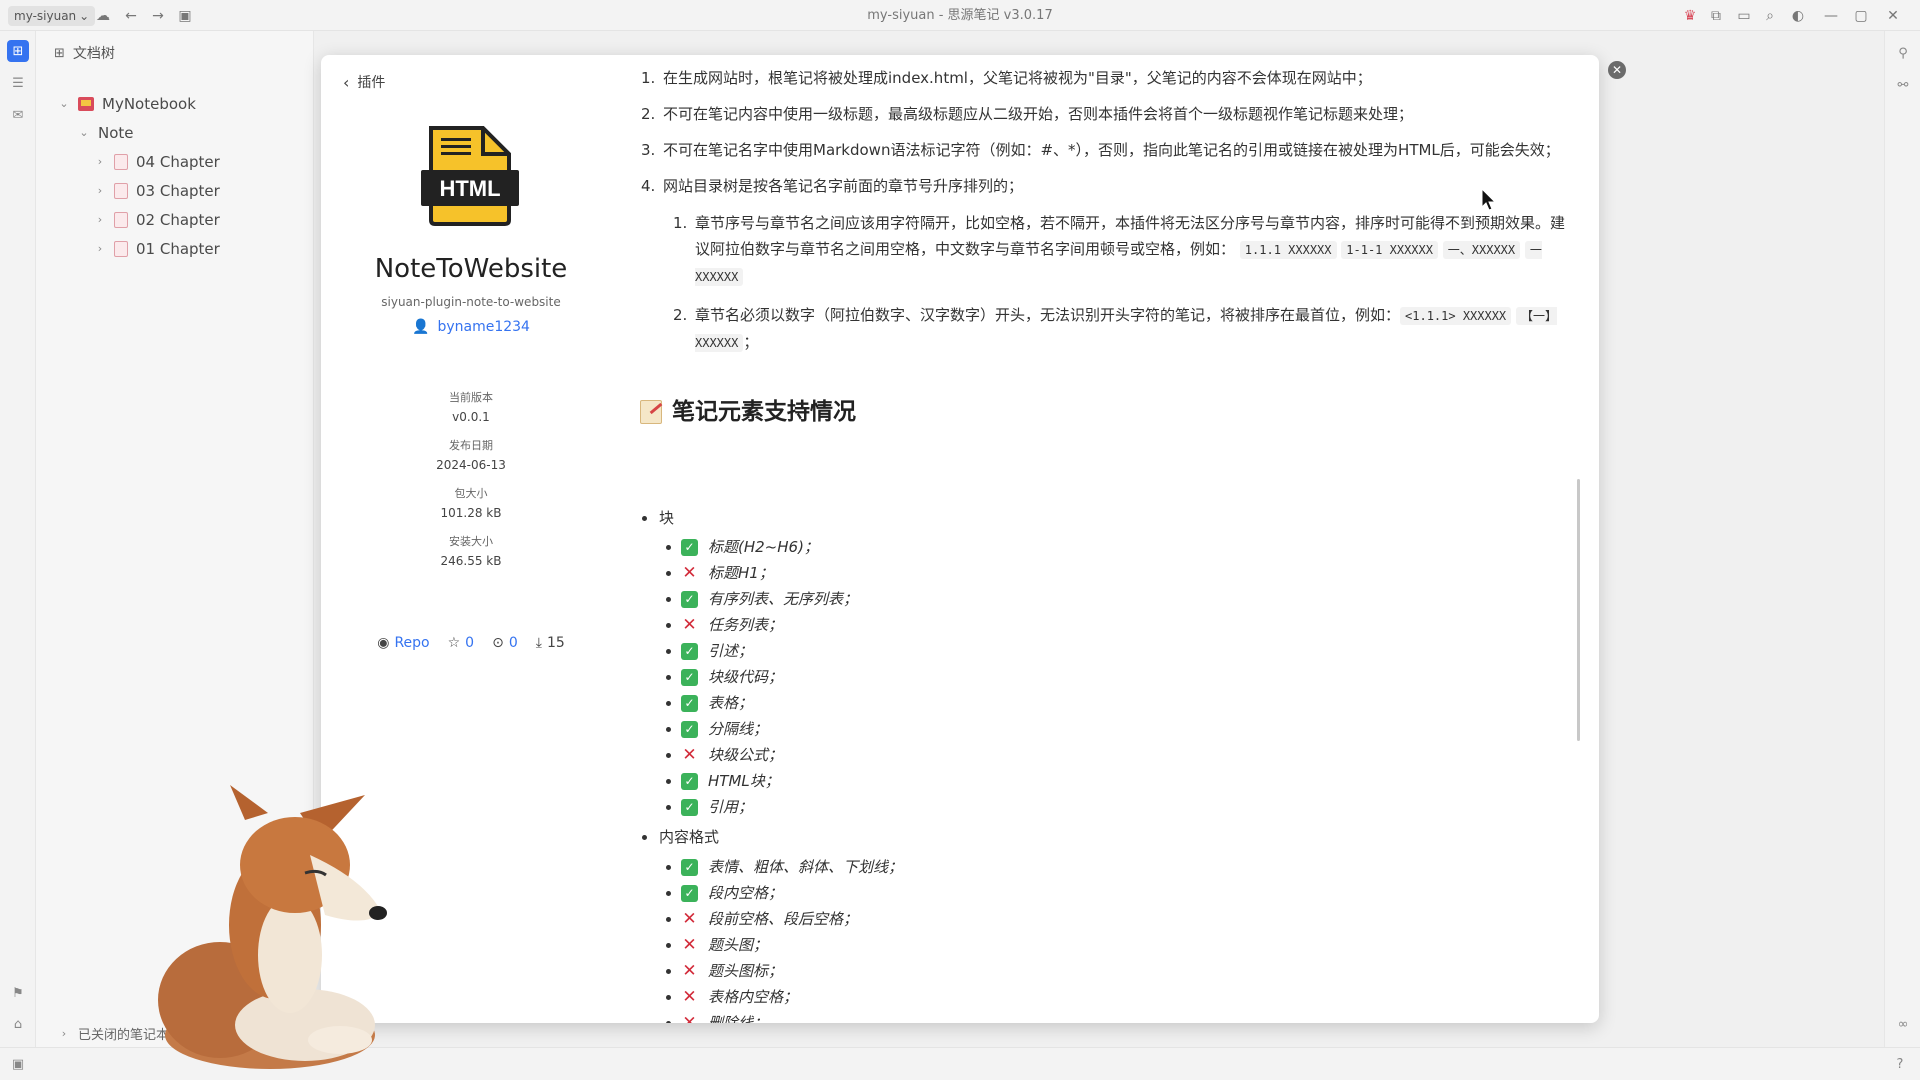 This screenshot has width=1920, height=1080. I want to click on feature-item: ✓ 标题(H2~H6)；, so click(762, 547).